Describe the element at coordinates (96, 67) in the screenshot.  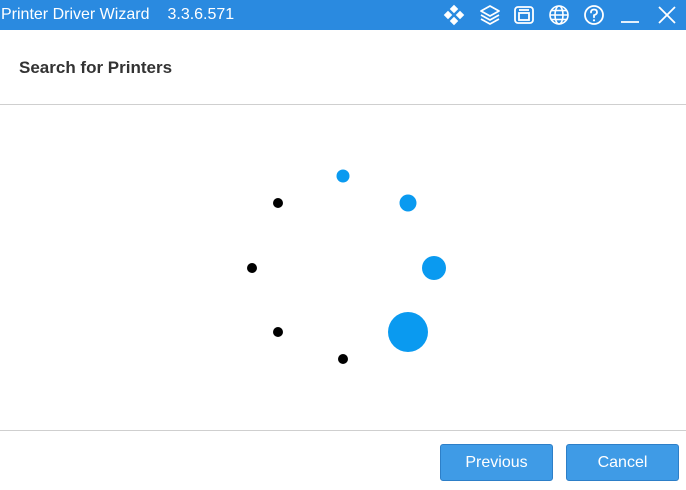
I see `page-title: Search for Printers` at that location.